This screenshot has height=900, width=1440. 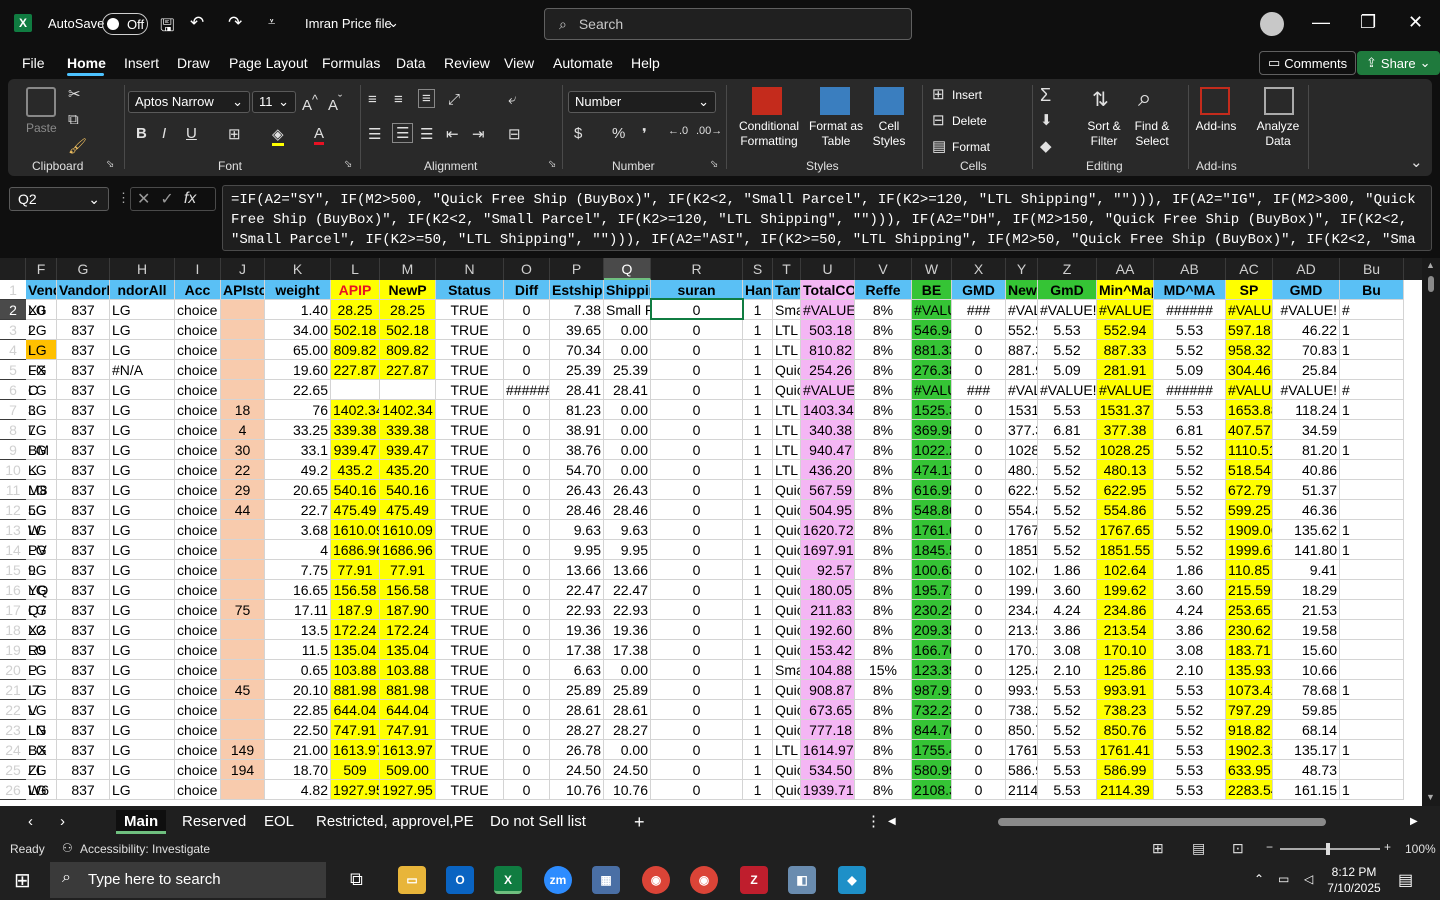 I want to click on table-cell: 22, so click(x=243, y=470).